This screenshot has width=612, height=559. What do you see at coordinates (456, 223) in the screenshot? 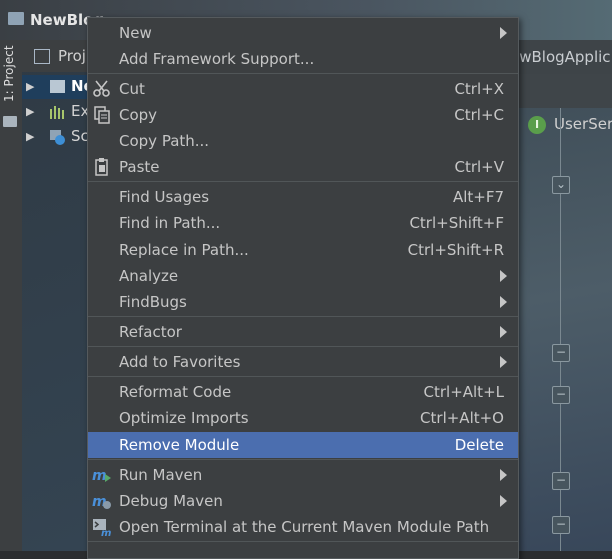
I see `menu-item-shortcut: Ctrl+Shift+F` at bounding box center [456, 223].